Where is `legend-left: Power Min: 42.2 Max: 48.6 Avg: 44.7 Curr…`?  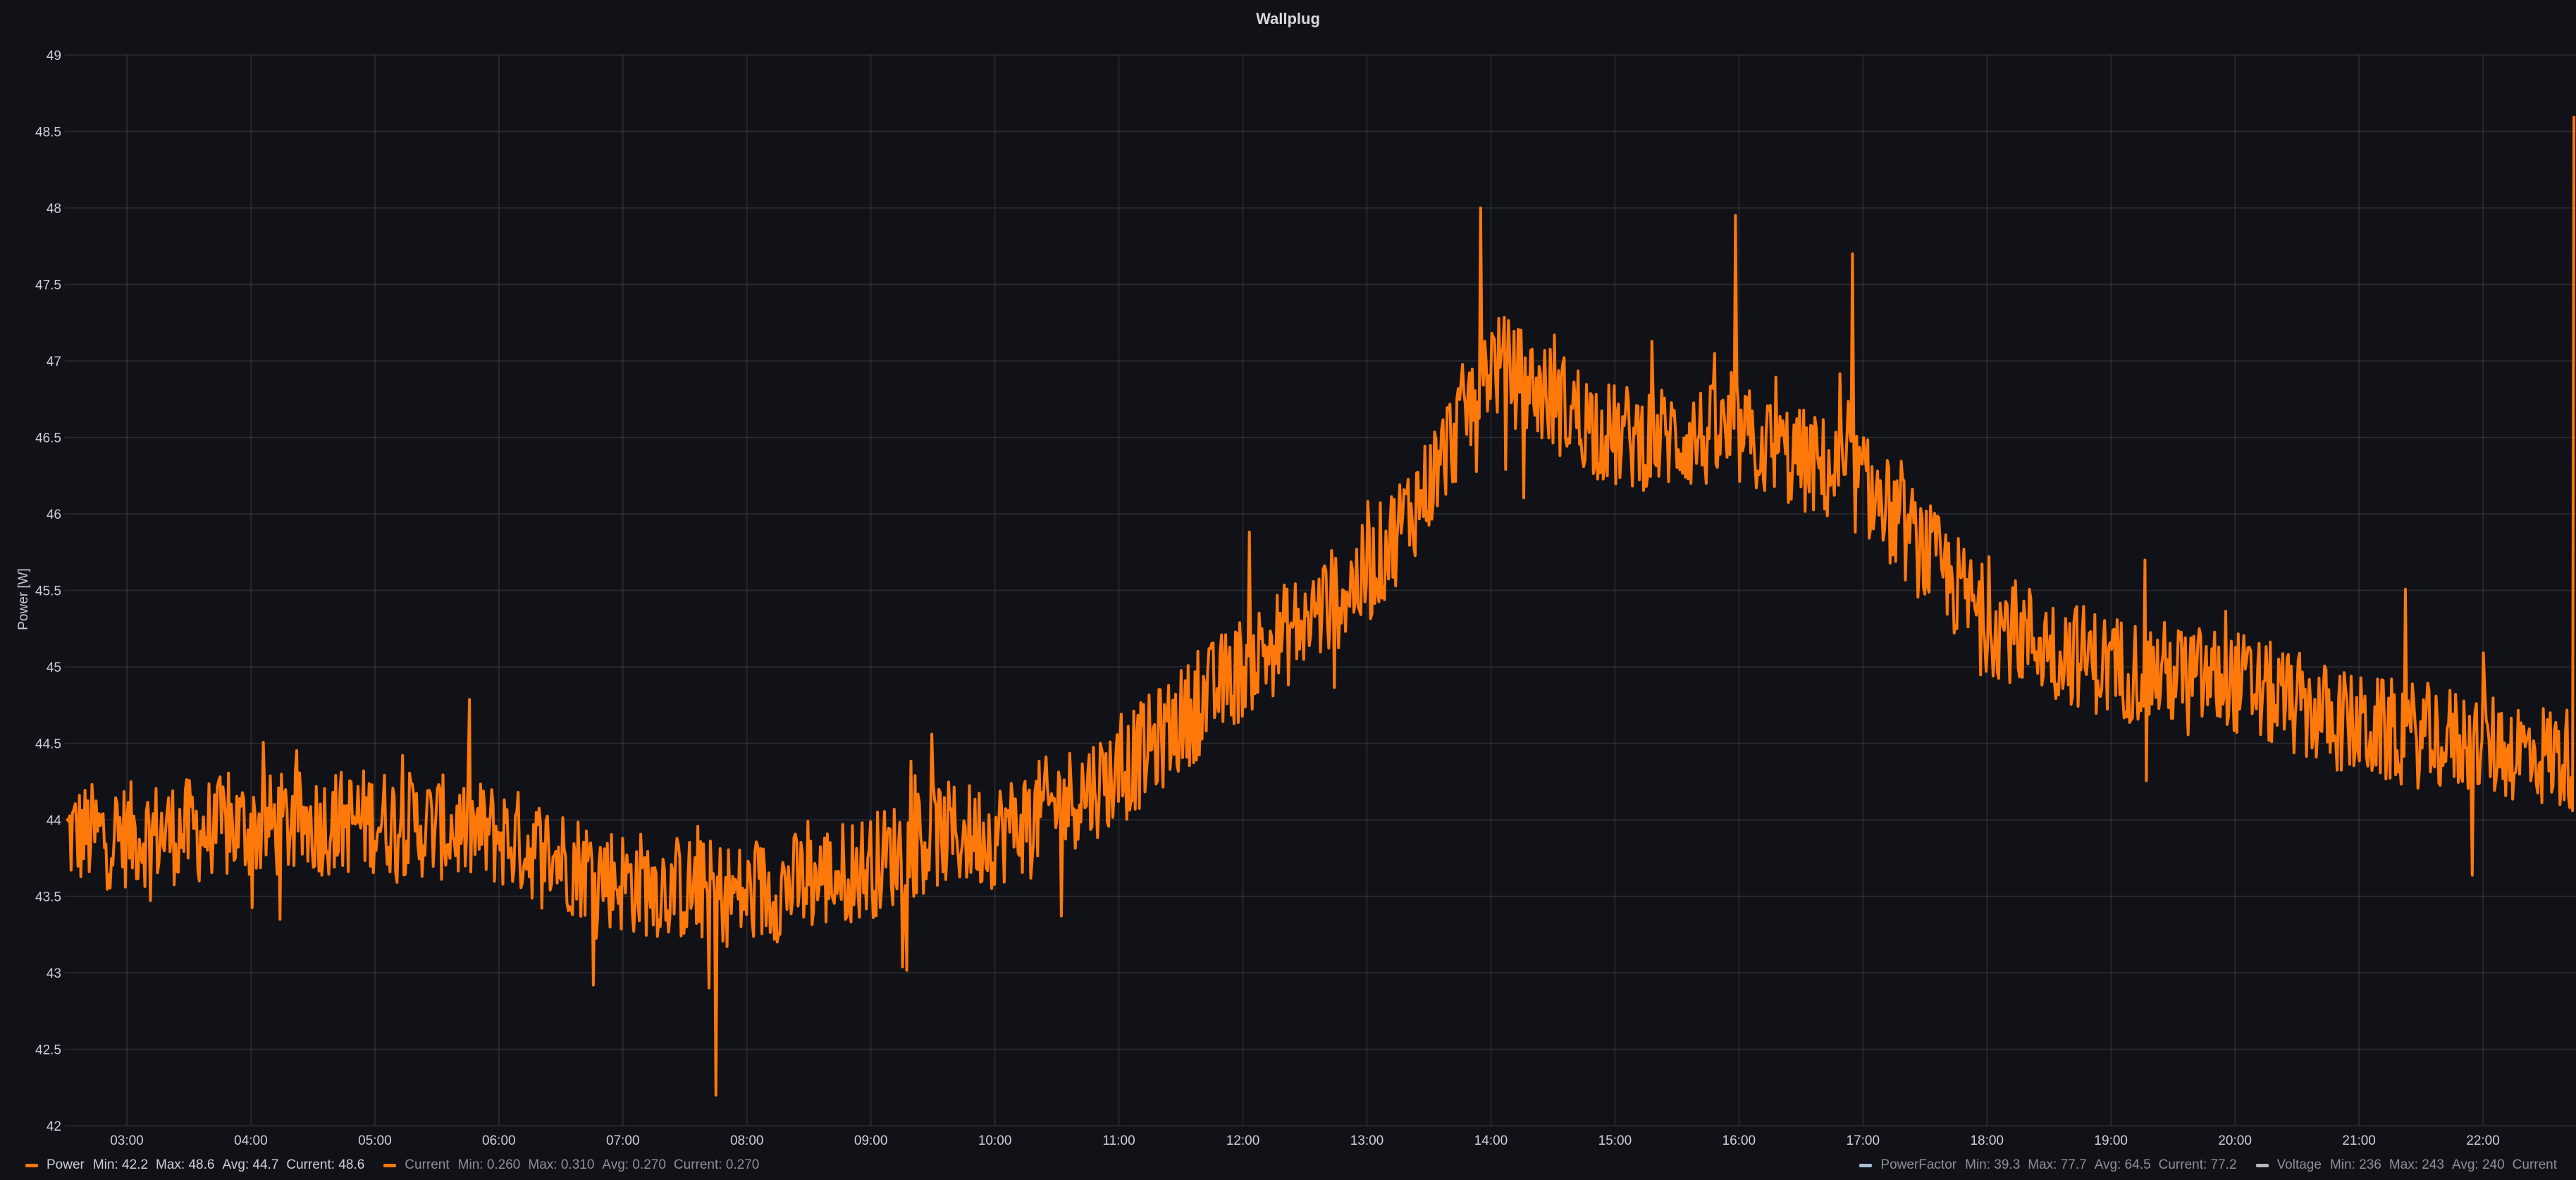 legend-left: Power Min: 42.2 Max: 48.6 Avg: 44.7 Curr… is located at coordinates (401, 1165).